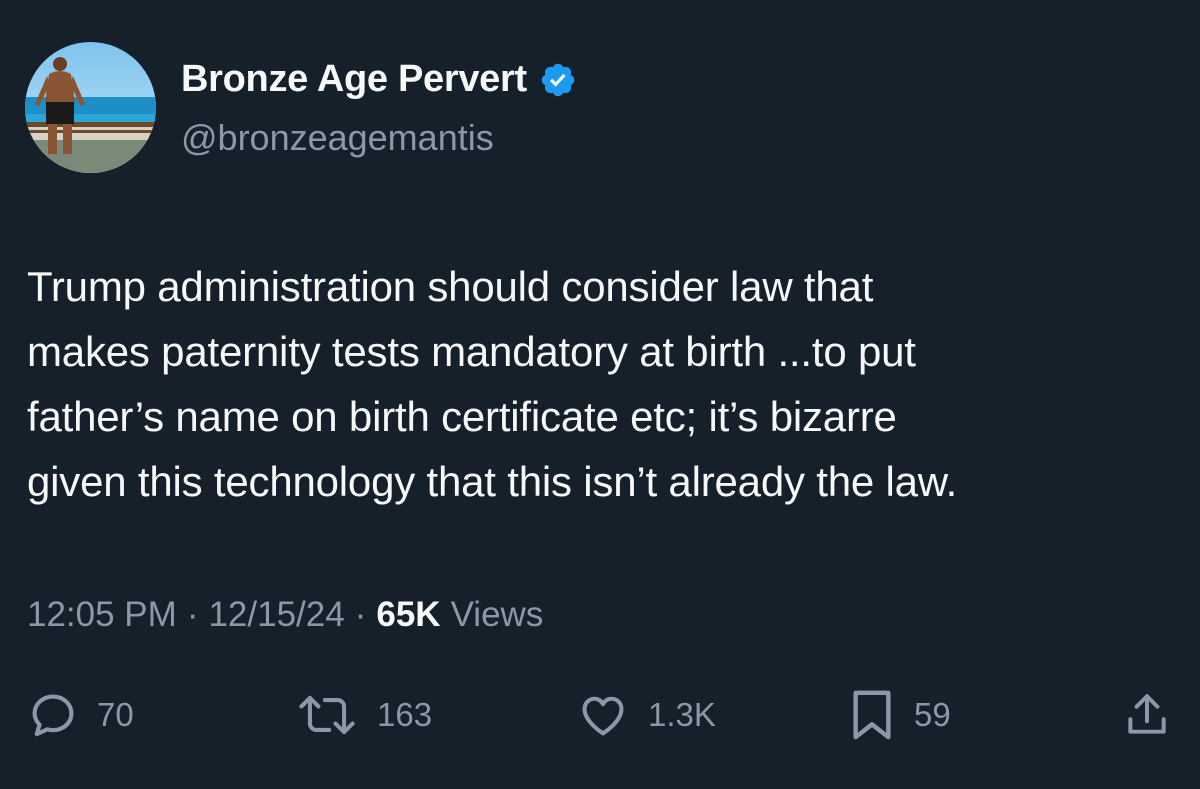 Image resolution: width=1200 pixels, height=789 pixels. I want to click on repost-button: 163, so click(363, 715).